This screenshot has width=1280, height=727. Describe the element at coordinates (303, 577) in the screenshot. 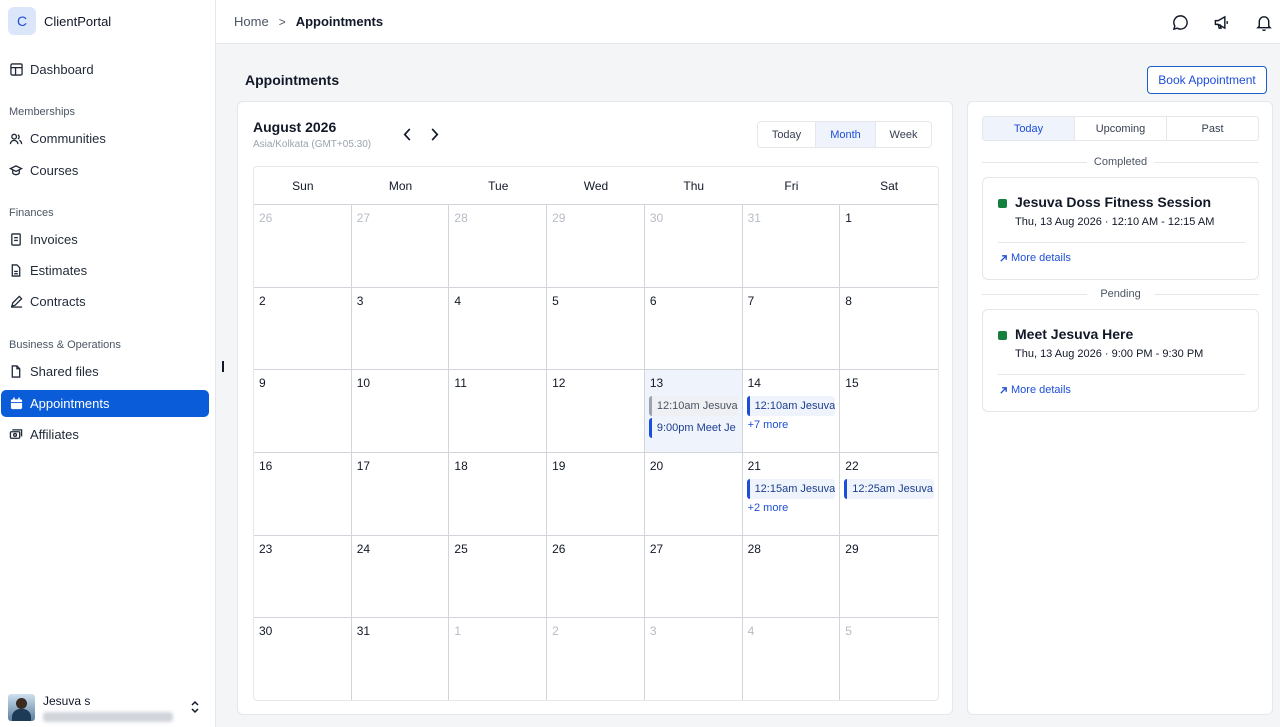

I see `day-cell: 23` at that location.